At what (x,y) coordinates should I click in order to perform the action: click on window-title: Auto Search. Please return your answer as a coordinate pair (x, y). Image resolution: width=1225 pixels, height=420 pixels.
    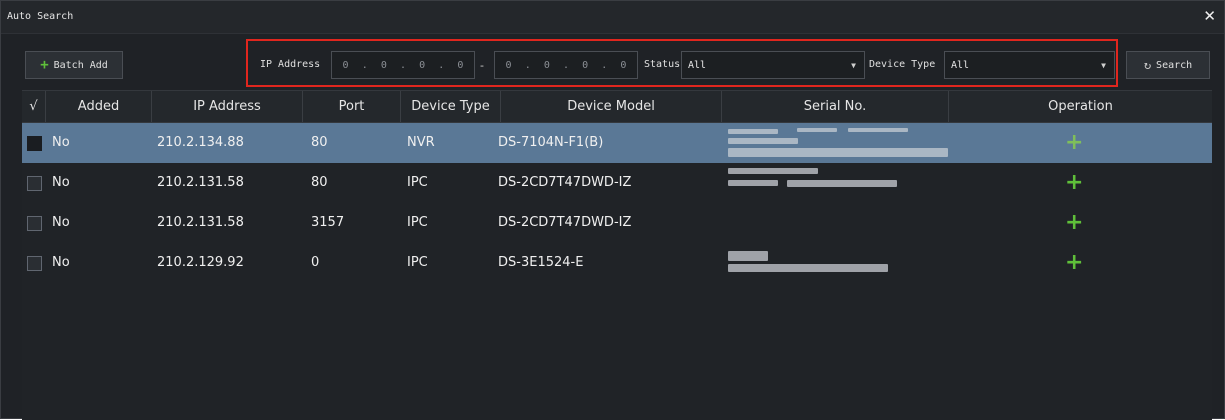
    Looking at the image, I should click on (40, 16).